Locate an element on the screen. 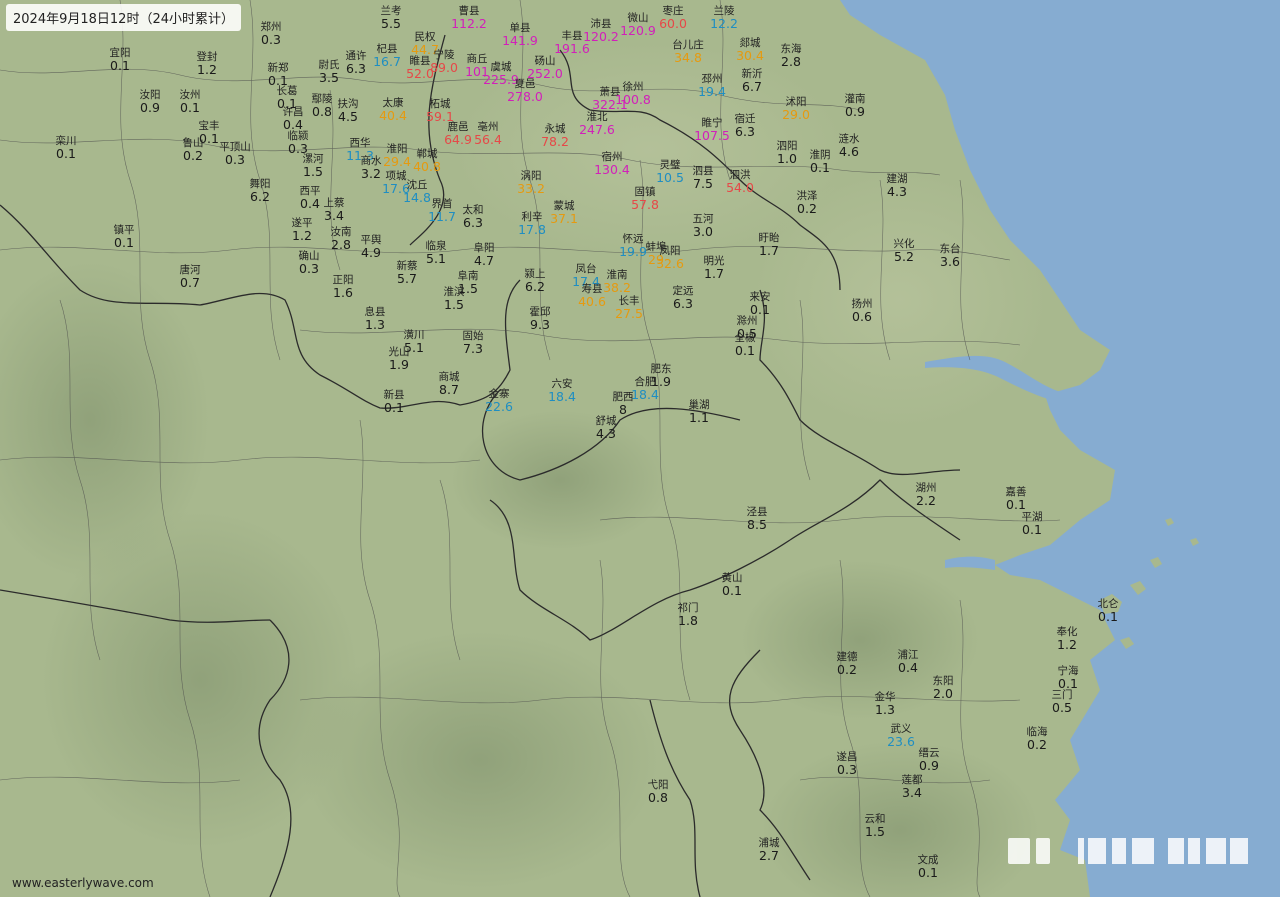  station-value: 0.4 is located at coordinates (310, 203).